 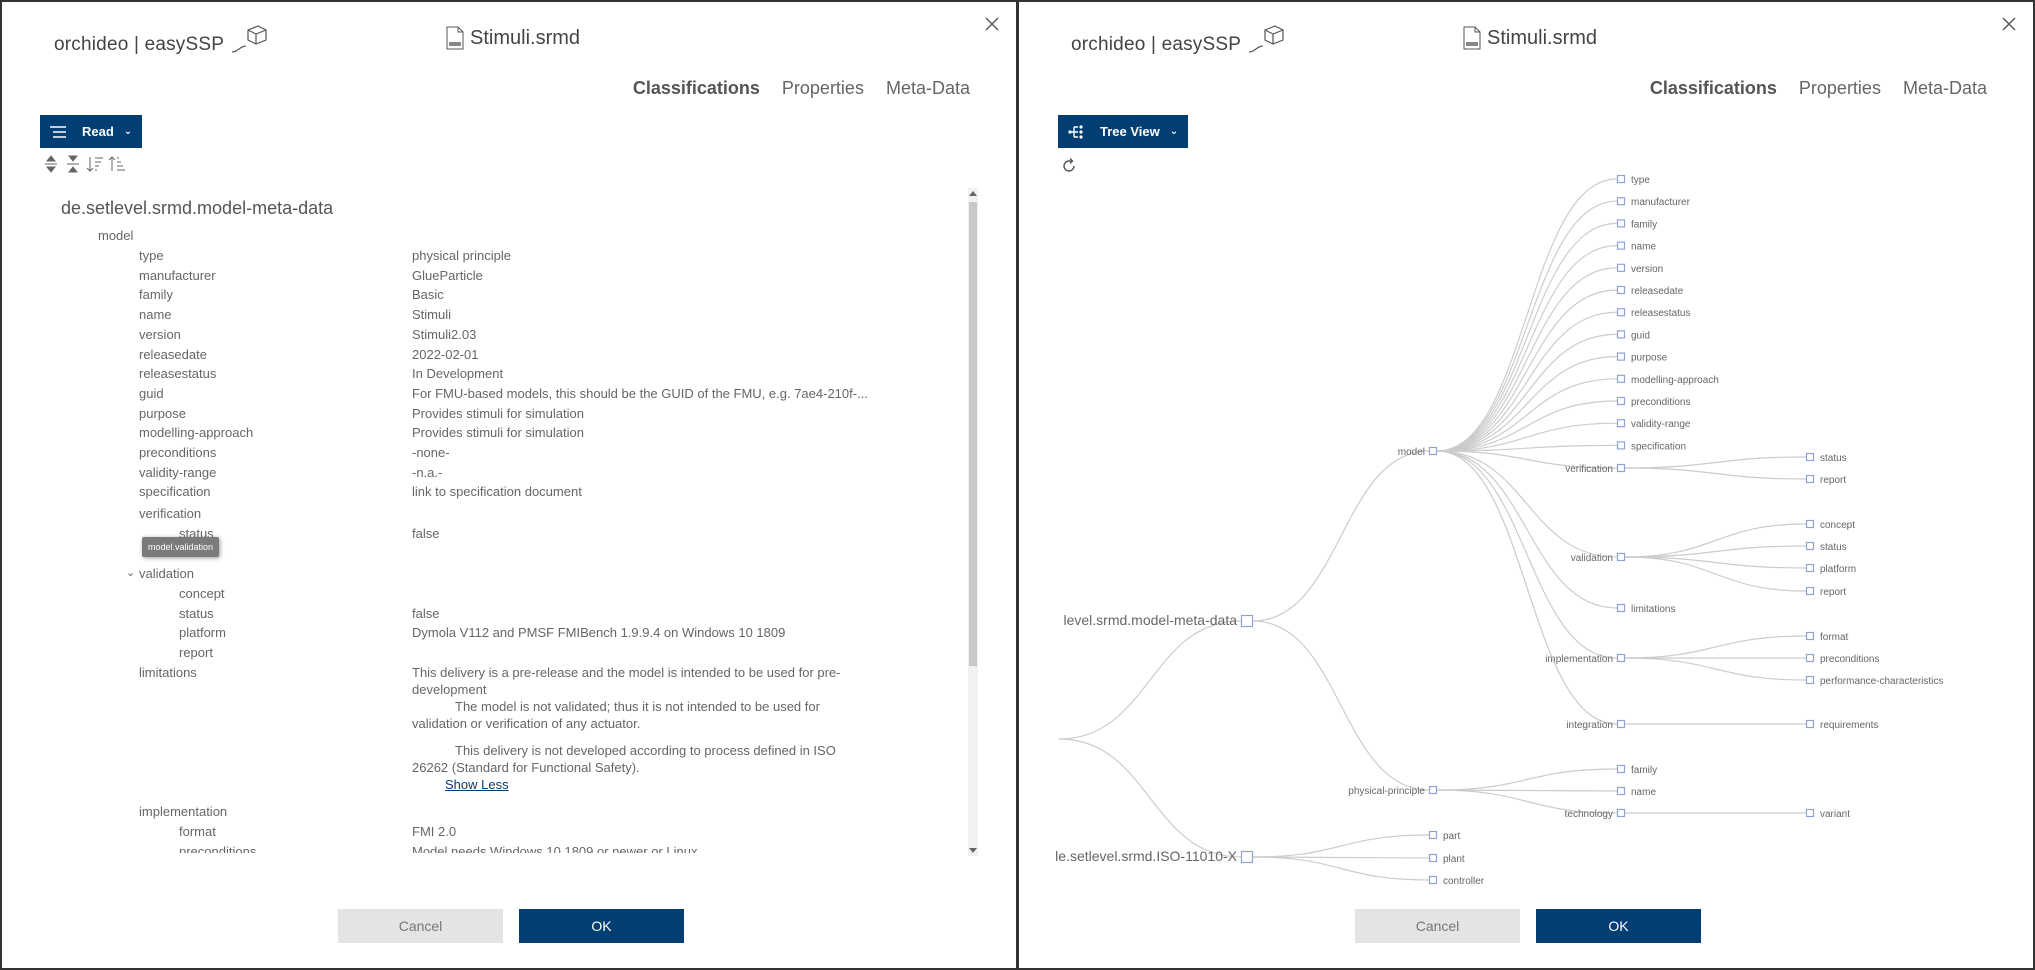 What do you see at coordinates (1621, 179) in the screenshot?
I see `tree-node-model-type` at bounding box center [1621, 179].